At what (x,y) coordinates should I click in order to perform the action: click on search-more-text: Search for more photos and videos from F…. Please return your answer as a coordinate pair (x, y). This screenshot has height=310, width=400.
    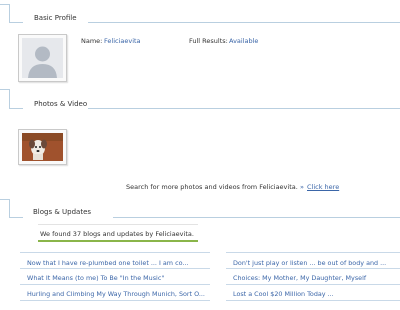
    Looking at the image, I should click on (212, 187).